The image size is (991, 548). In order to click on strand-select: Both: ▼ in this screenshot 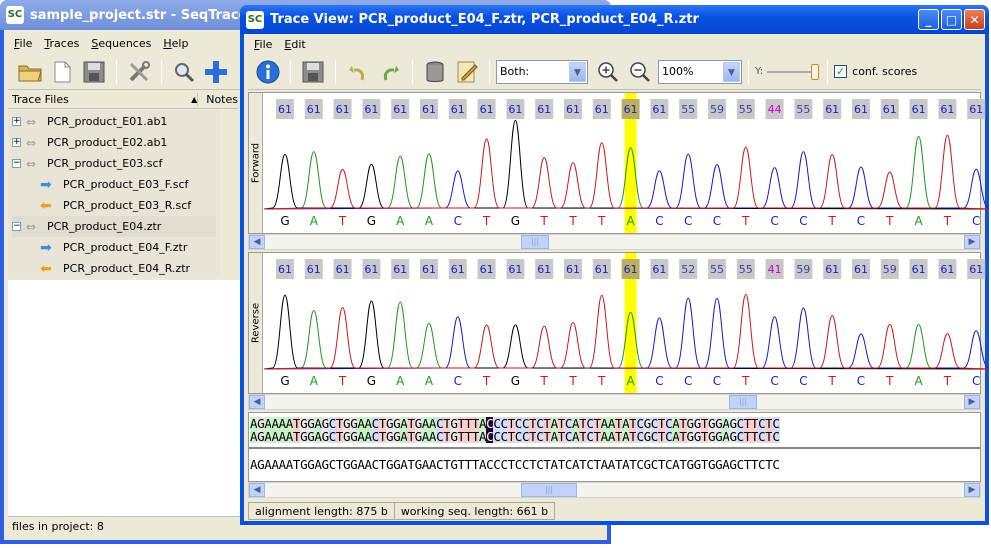, I will do `click(542, 71)`.